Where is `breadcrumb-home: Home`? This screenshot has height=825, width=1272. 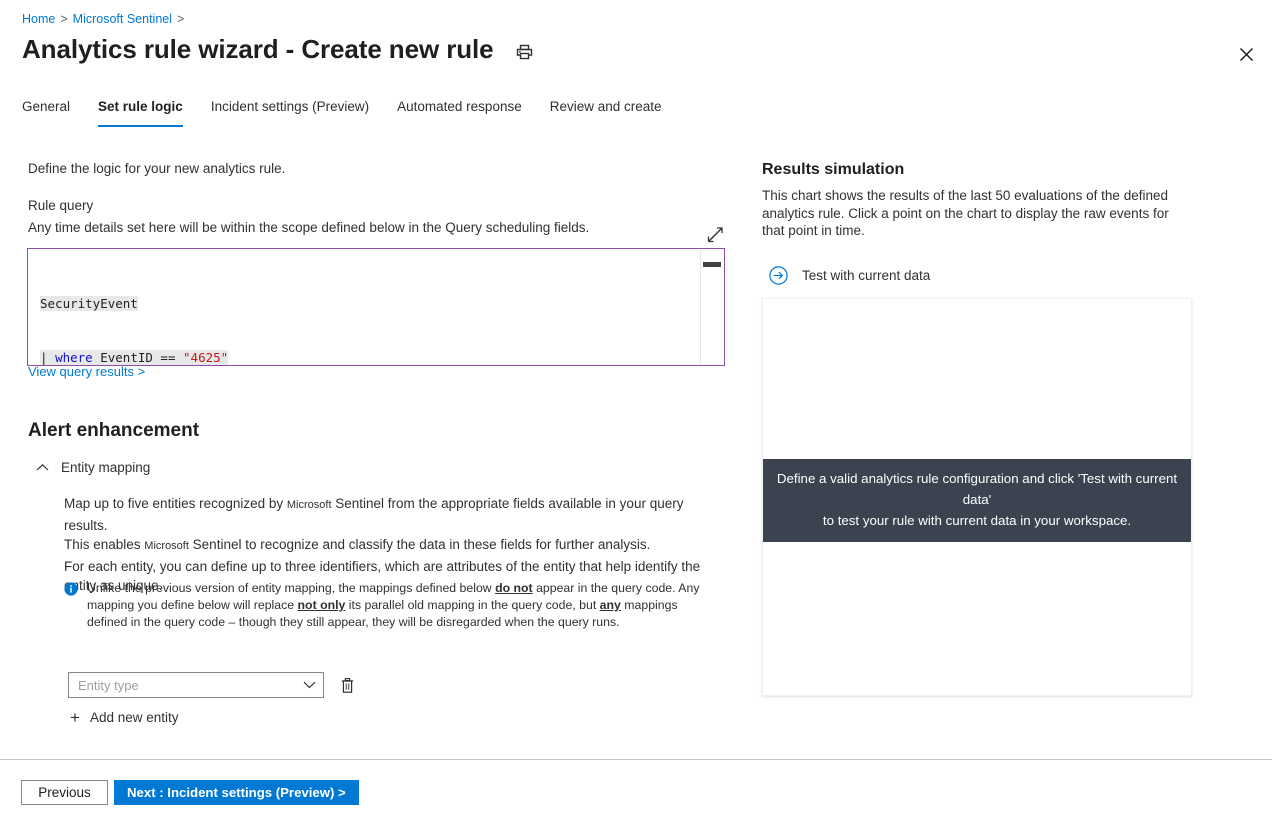
breadcrumb-home: Home is located at coordinates (38, 19).